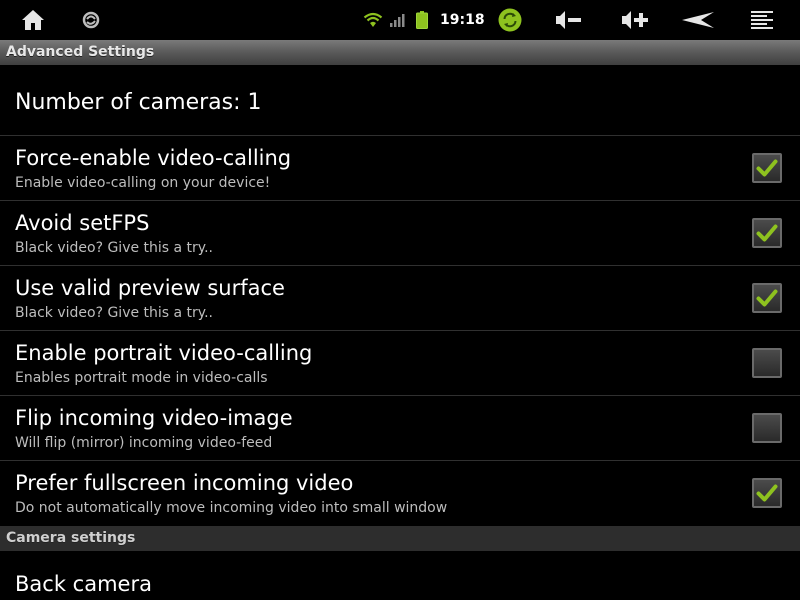 This screenshot has width=800, height=600. What do you see at coordinates (150, 288) in the screenshot?
I see `pref-title: Use valid preview surface` at bounding box center [150, 288].